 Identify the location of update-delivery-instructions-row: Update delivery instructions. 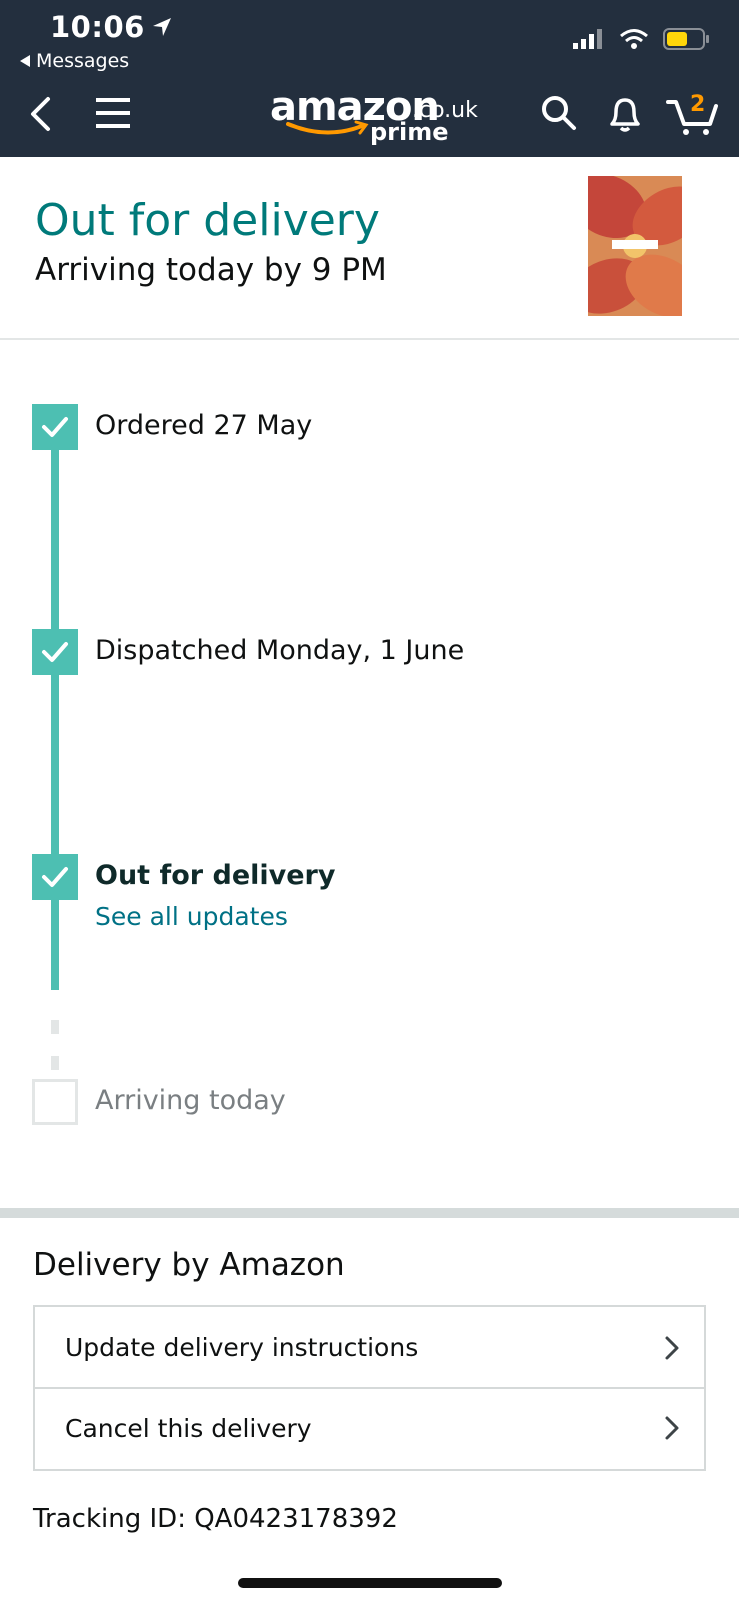
(369, 1347).